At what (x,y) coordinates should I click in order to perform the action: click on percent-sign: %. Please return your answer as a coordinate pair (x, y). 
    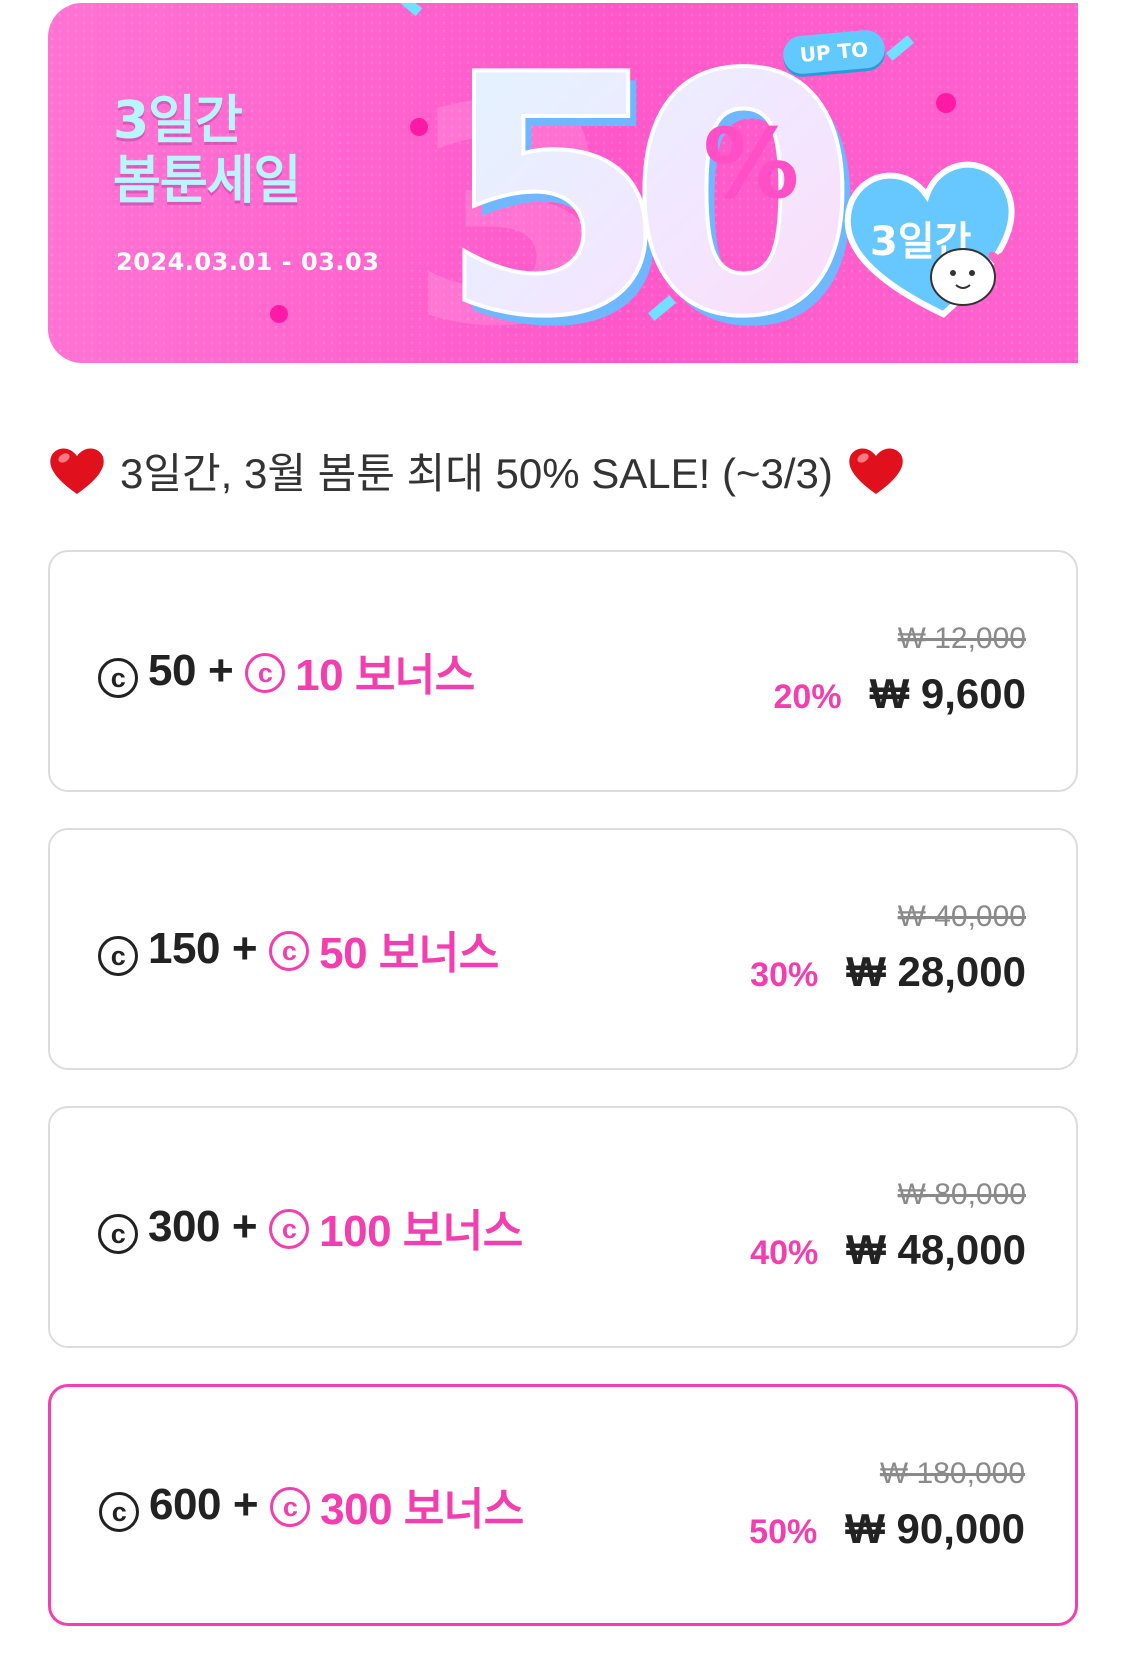
    Looking at the image, I should click on (751, 164).